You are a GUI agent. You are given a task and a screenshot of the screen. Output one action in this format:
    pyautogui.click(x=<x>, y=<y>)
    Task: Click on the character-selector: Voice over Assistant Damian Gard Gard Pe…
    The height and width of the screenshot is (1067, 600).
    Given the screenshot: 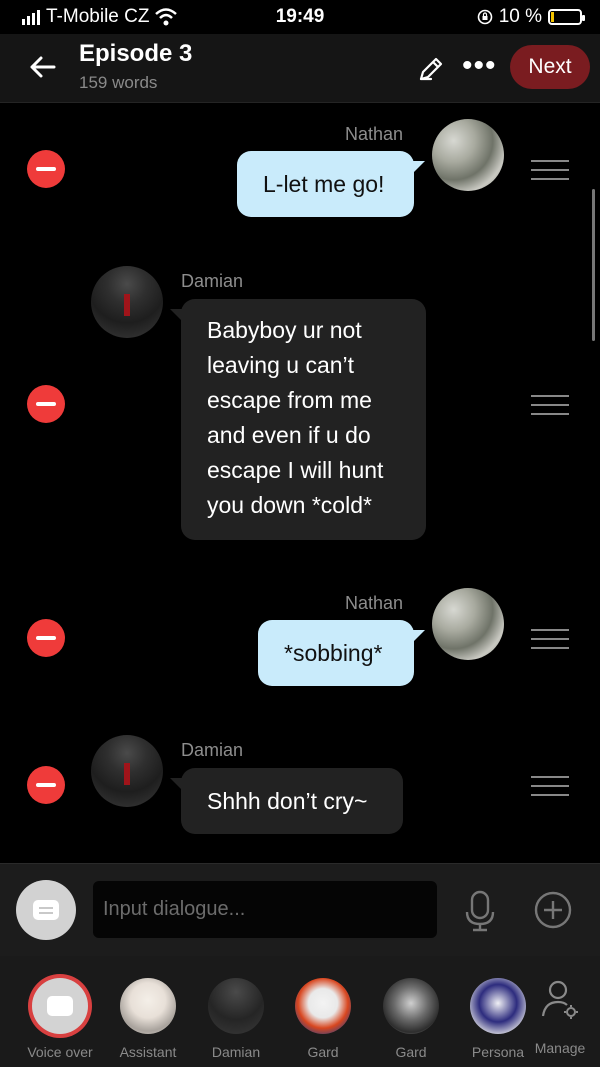 What is the action you would take?
    pyautogui.click(x=300, y=1011)
    